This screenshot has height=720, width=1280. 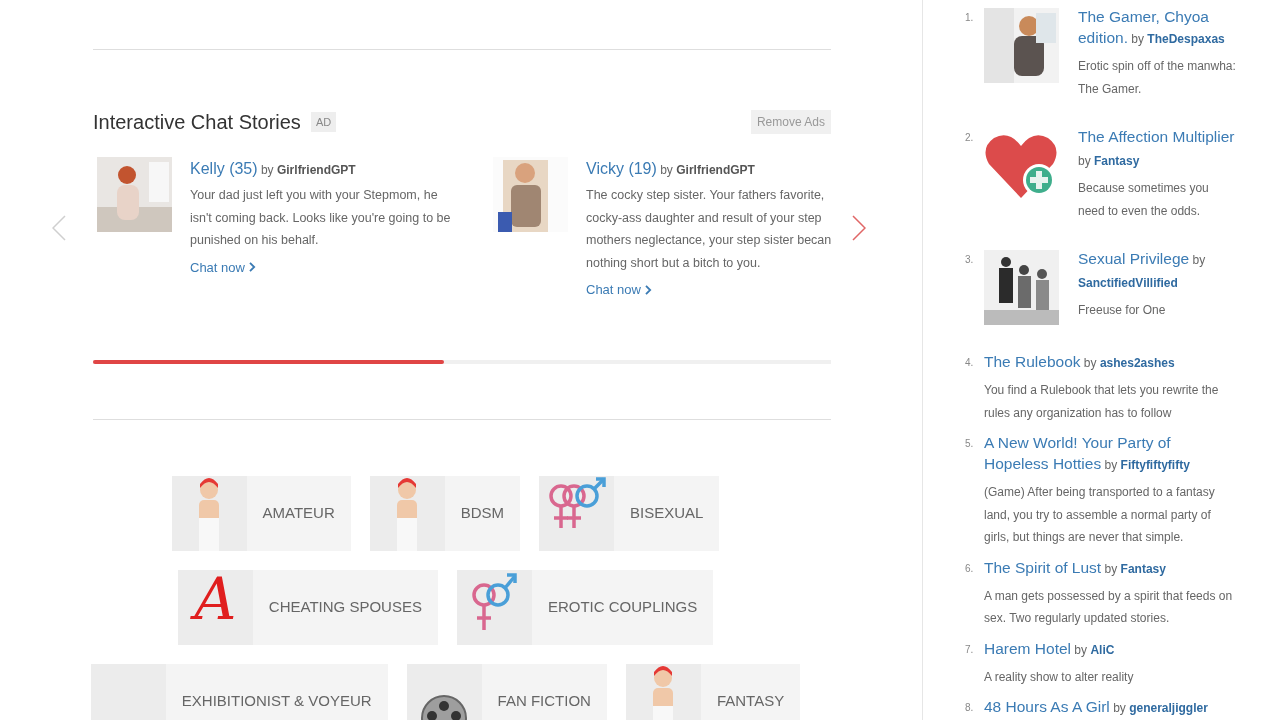 I want to click on ad-badge: AD, so click(x=323, y=122).